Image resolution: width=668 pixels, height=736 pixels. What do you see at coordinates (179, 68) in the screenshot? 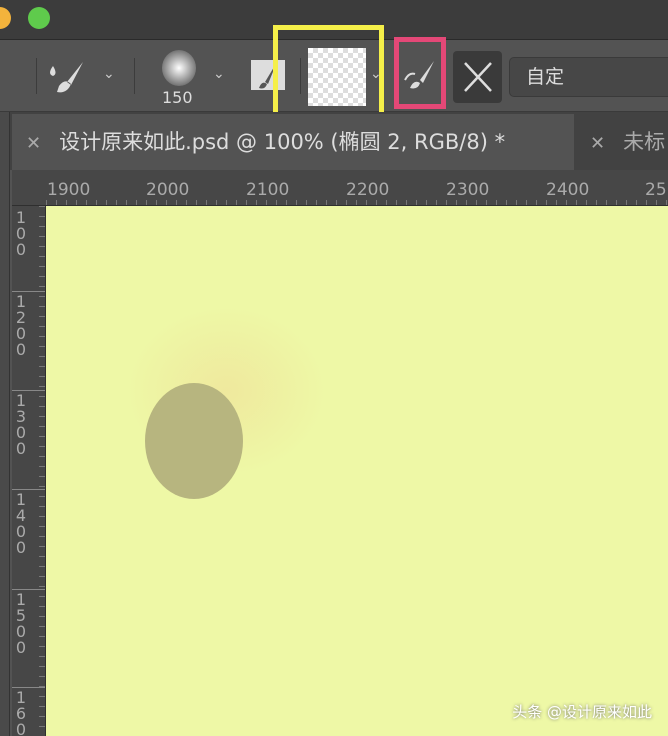
I see `brush-tip-preview-icon` at bounding box center [179, 68].